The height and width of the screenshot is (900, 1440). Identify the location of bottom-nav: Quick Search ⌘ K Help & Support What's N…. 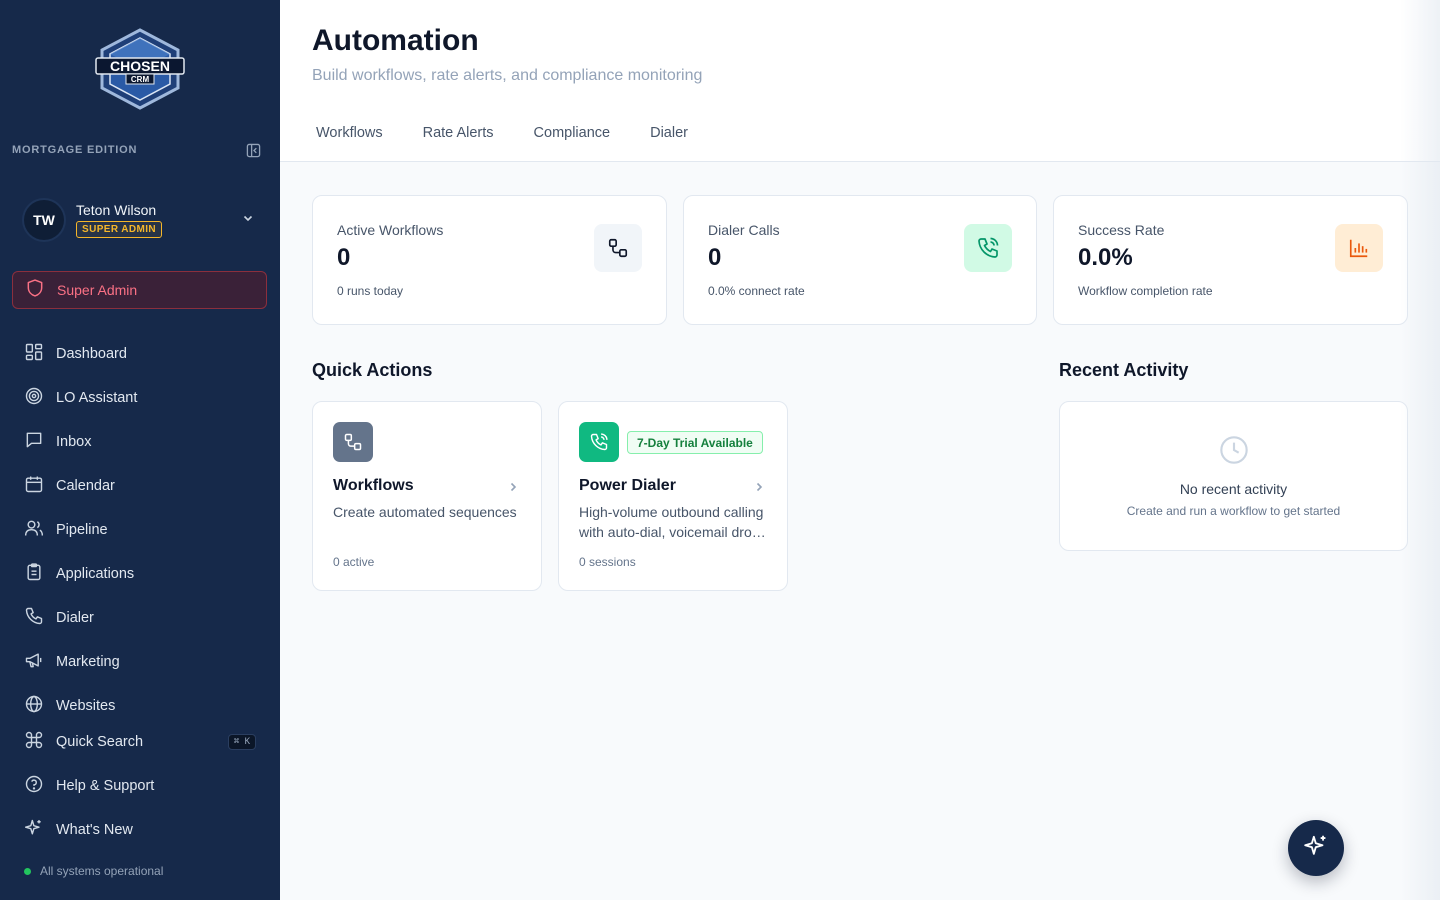
(140, 786).